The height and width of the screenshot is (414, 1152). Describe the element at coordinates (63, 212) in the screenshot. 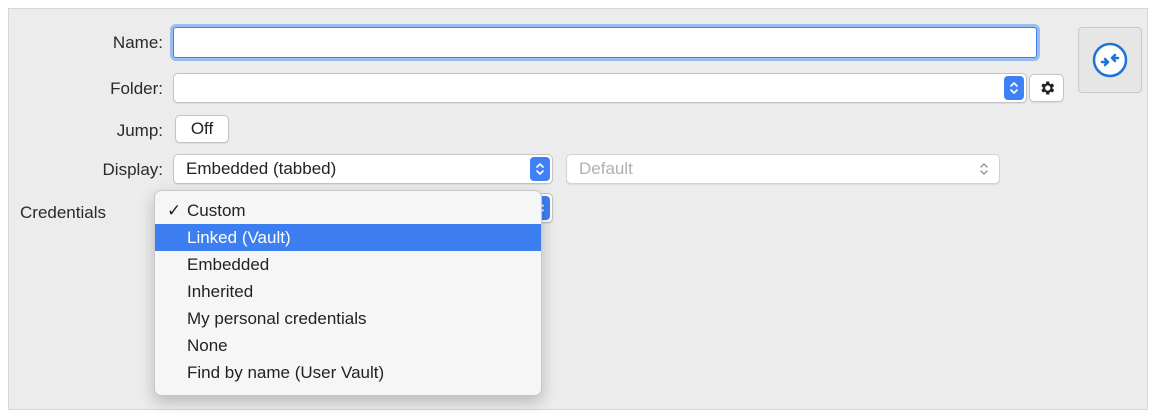

I see `credentials-label: Credentials` at that location.